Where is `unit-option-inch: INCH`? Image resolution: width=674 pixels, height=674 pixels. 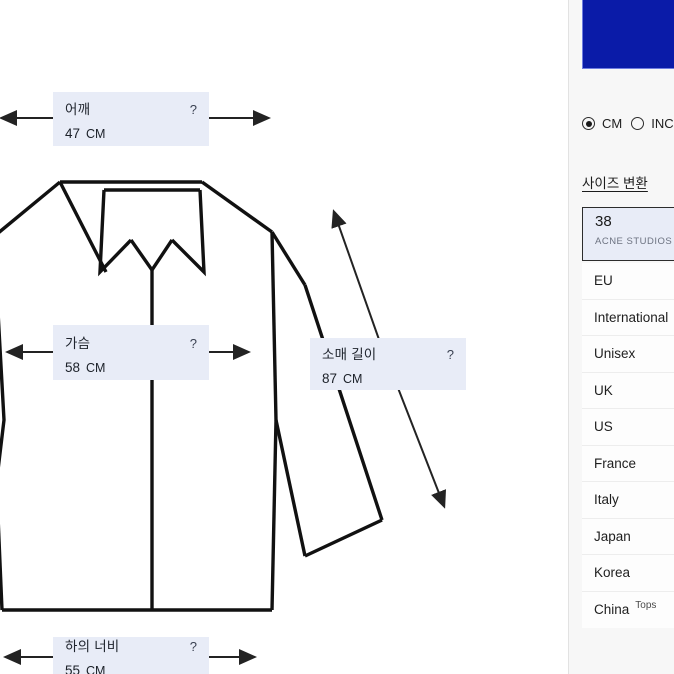 unit-option-inch: INCH is located at coordinates (652, 123).